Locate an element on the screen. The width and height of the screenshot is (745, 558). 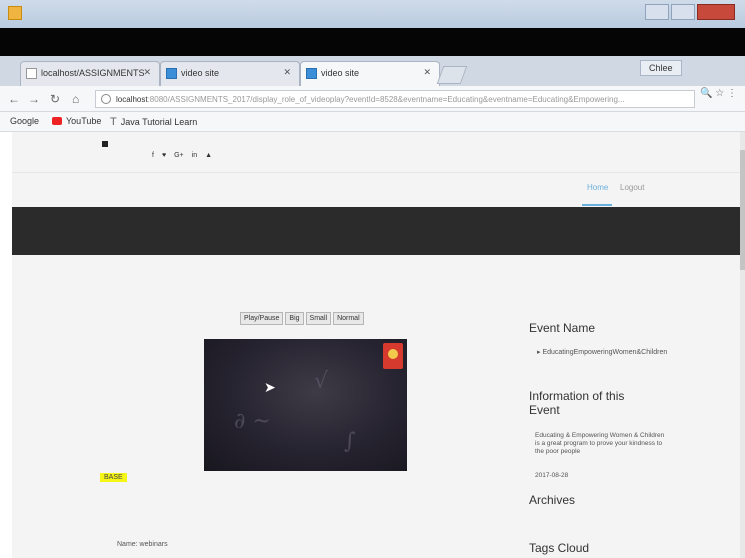
bookmark-java: T Java Tutorial Learn is located at coordinates (153, 122).